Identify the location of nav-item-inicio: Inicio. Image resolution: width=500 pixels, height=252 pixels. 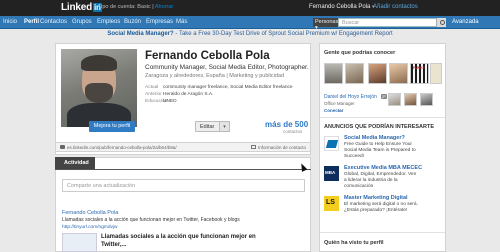
(10, 22).